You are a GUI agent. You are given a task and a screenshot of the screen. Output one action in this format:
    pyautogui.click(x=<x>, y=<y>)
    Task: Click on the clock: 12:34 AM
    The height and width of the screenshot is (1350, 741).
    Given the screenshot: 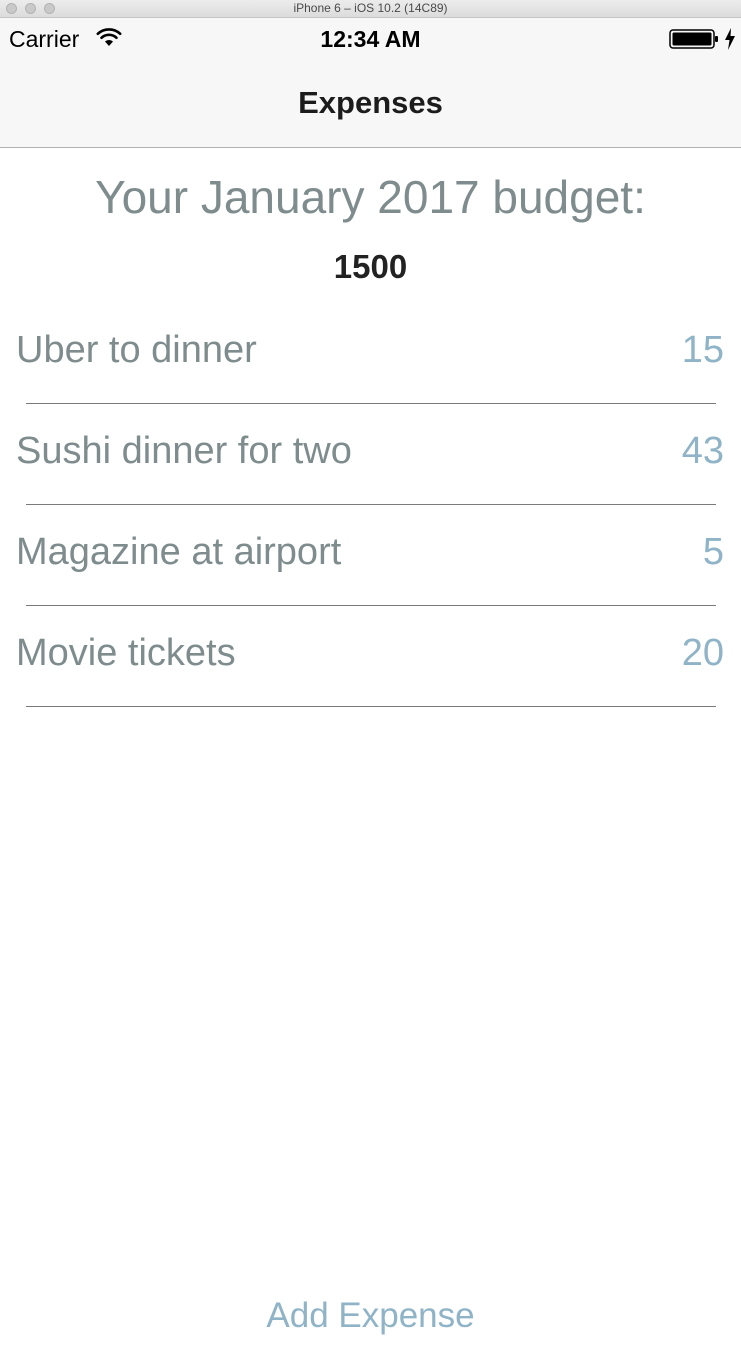 What is the action you would take?
    pyautogui.click(x=370, y=39)
    